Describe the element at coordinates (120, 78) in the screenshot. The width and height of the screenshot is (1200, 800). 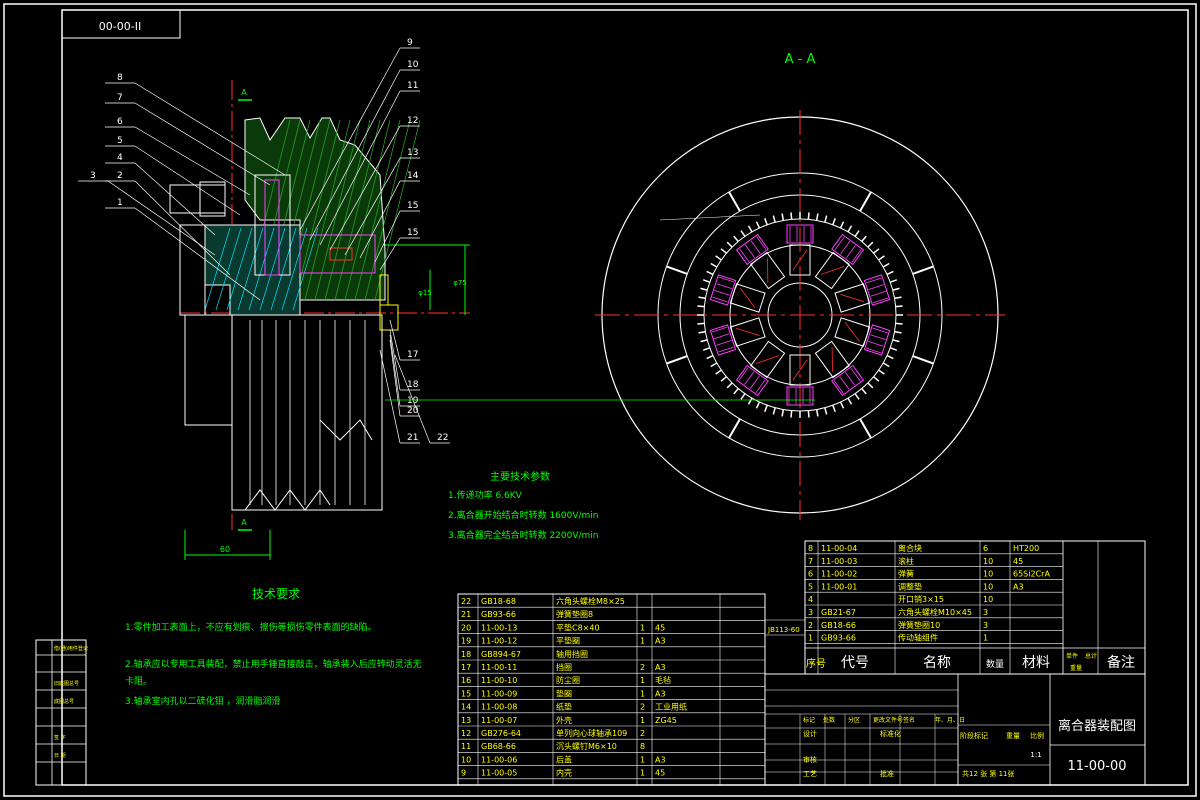
I see `callout-8: 8` at that location.